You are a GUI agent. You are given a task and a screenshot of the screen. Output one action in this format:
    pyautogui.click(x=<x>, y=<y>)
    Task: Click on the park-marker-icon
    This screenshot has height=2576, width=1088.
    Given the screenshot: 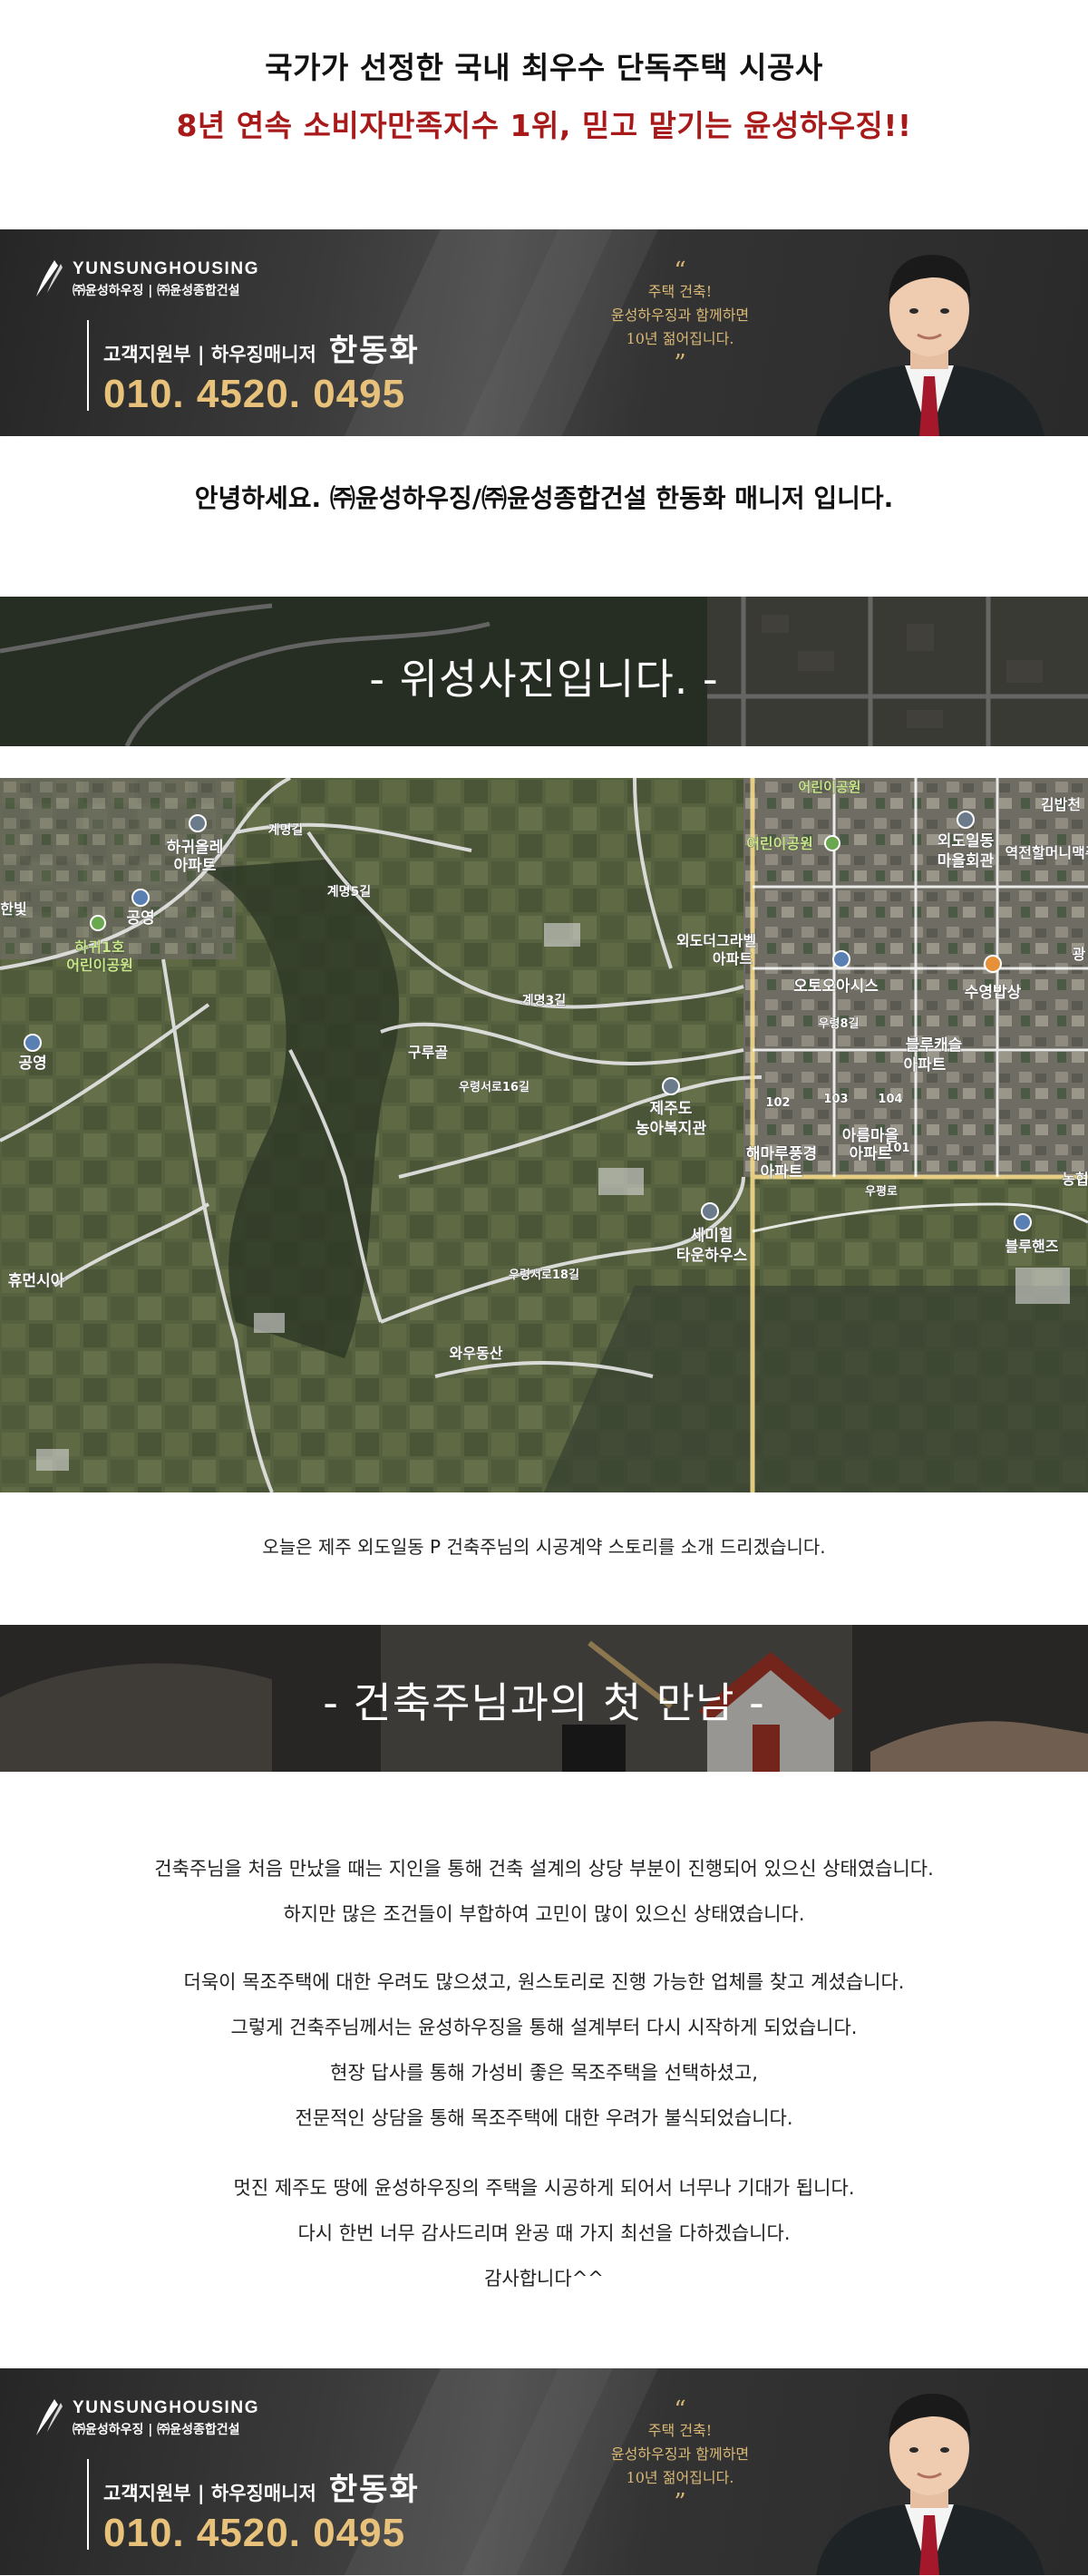 What is the action you would take?
    pyautogui.click(x=832, y=843)
    